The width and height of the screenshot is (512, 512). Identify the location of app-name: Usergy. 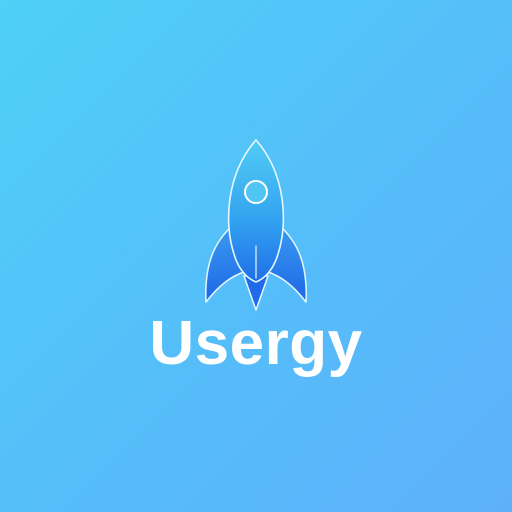
(256, 343).